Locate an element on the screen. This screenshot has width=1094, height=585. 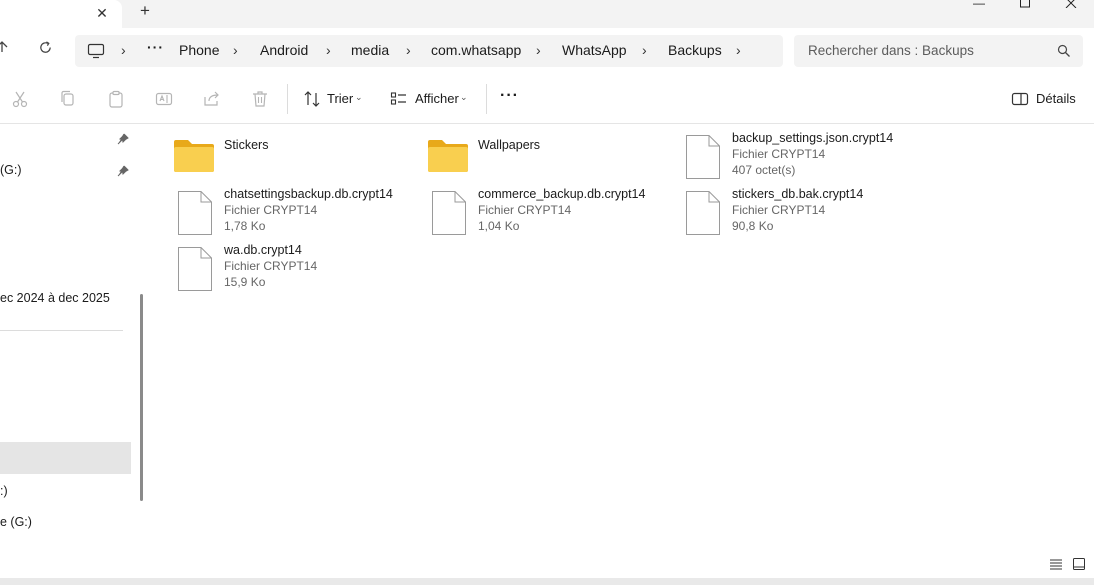
breadcrumb-phone: Phone is located at coordinates (199, 50).